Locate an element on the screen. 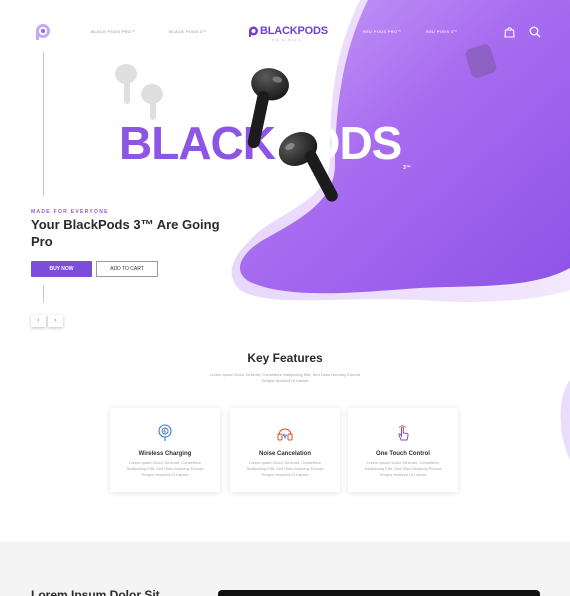  feature-card-title: One Touch Control is located at coordinates (403, 454).